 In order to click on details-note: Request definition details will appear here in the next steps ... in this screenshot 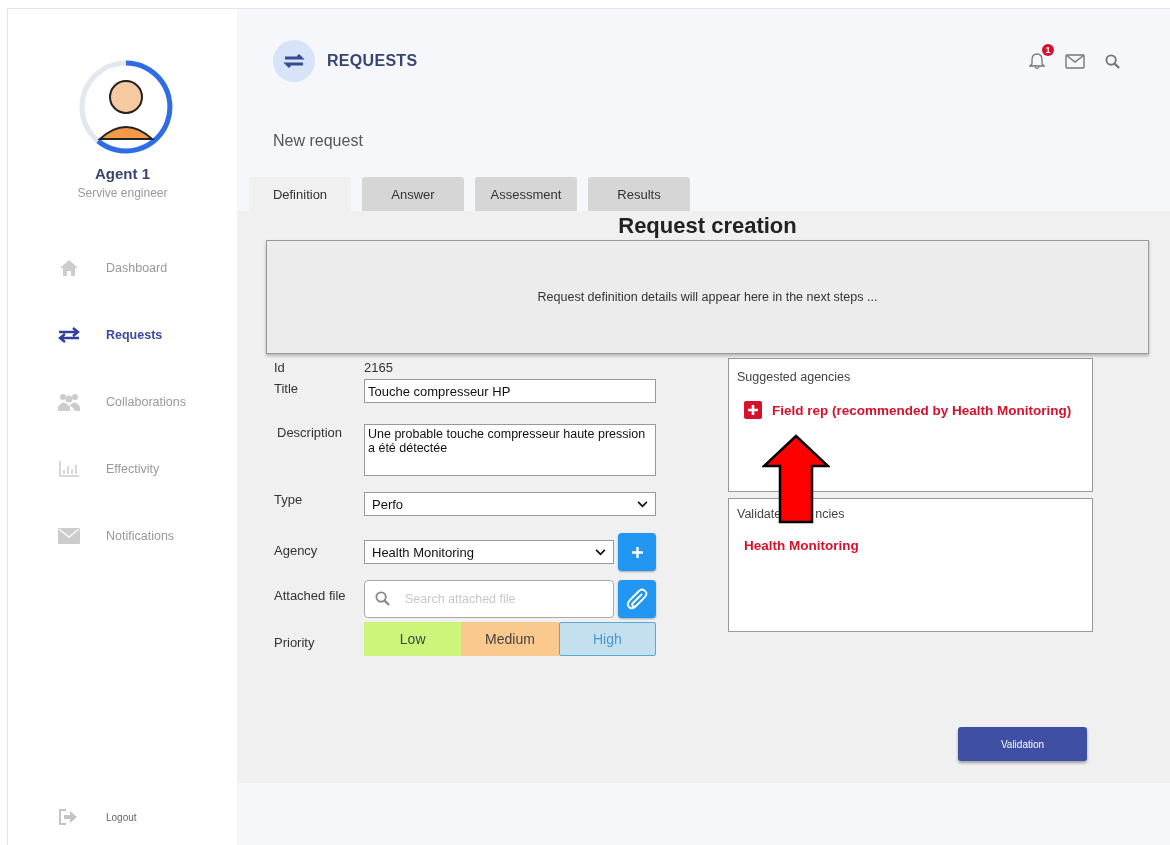, I will do `click(707, 297)`.